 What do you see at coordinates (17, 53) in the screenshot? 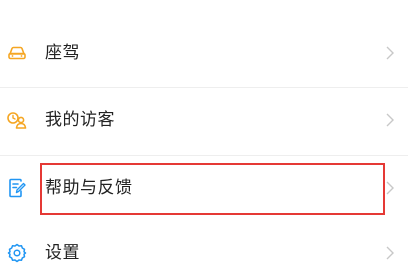
I see `car-icon` at bounding box center [17, 53].